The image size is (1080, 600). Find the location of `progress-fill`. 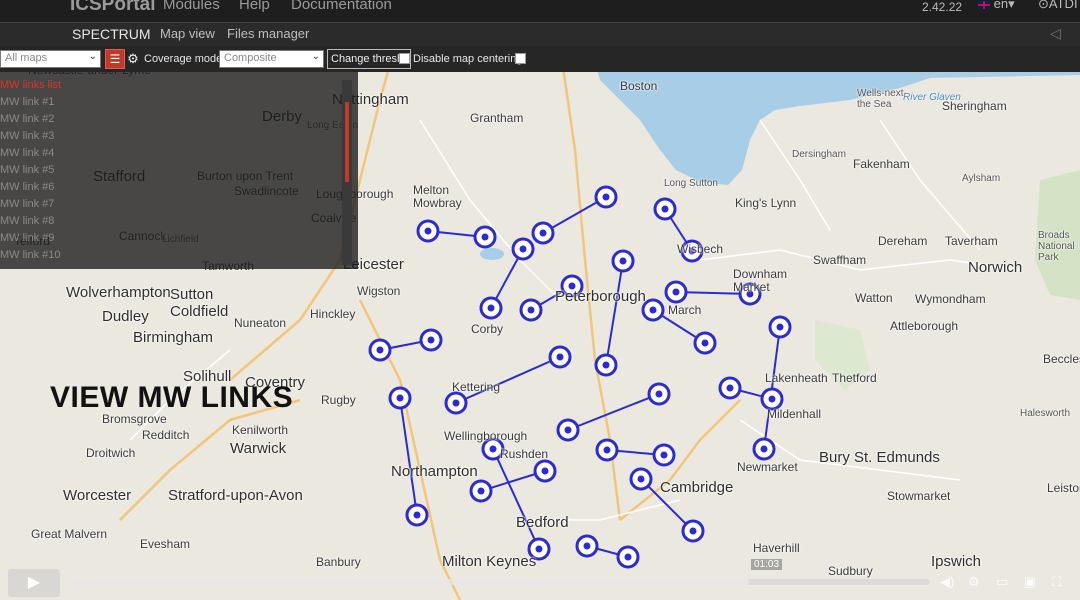

progress-fill is located at coordinates (410, 582).